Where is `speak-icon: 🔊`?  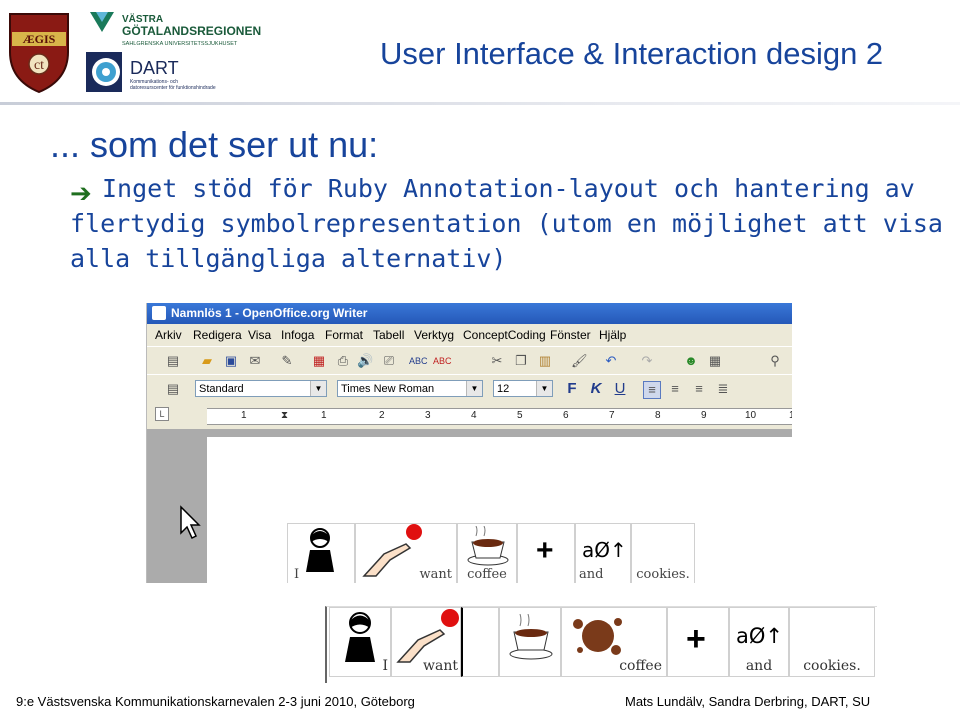 speak-icon: 🔊 is located at coordinates (365, 361).